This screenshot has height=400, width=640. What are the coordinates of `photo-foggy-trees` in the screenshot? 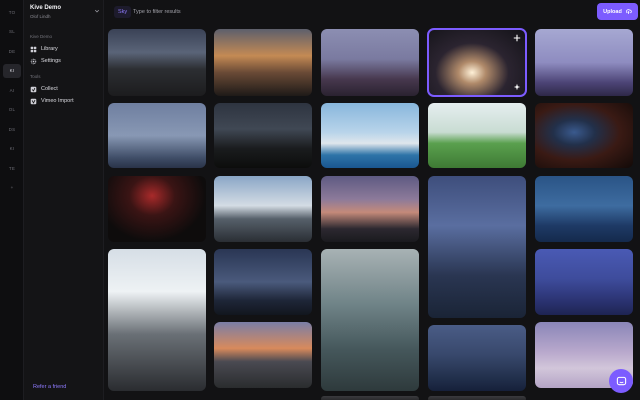 It's located at (370, 62).